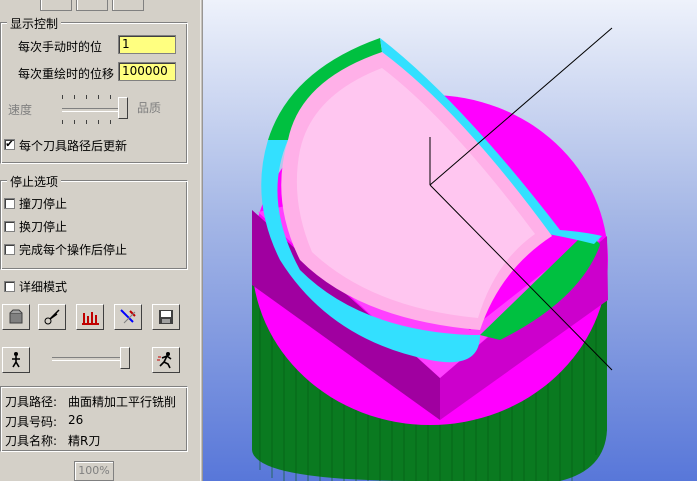  What do you see at coordinates (31, 422) in the screenshot?
I see `tool-number-label: 刀具号码:` at bounding box center [31, 422].